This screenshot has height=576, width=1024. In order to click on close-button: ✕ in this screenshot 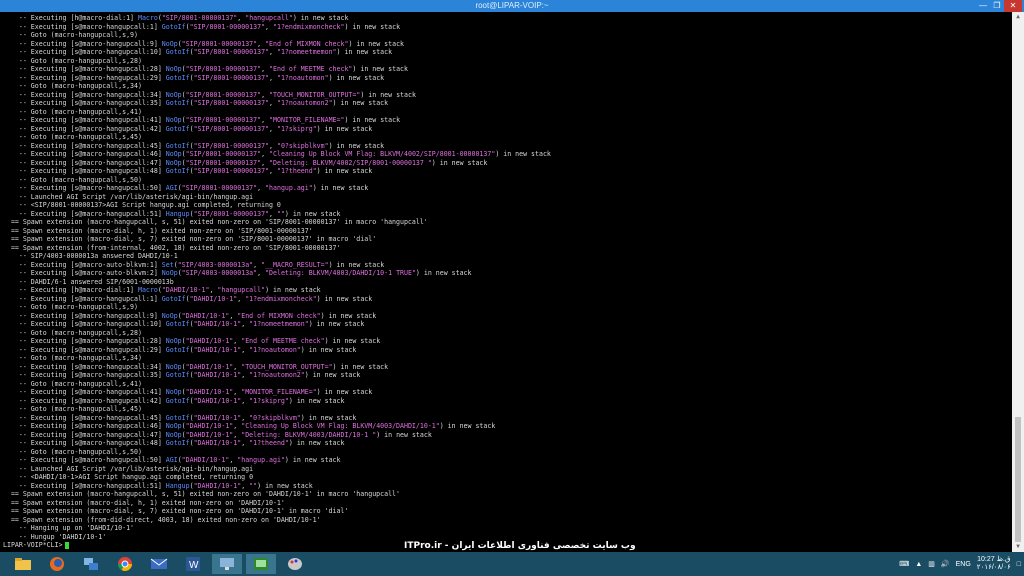, I will do `click(1013, 6)`.